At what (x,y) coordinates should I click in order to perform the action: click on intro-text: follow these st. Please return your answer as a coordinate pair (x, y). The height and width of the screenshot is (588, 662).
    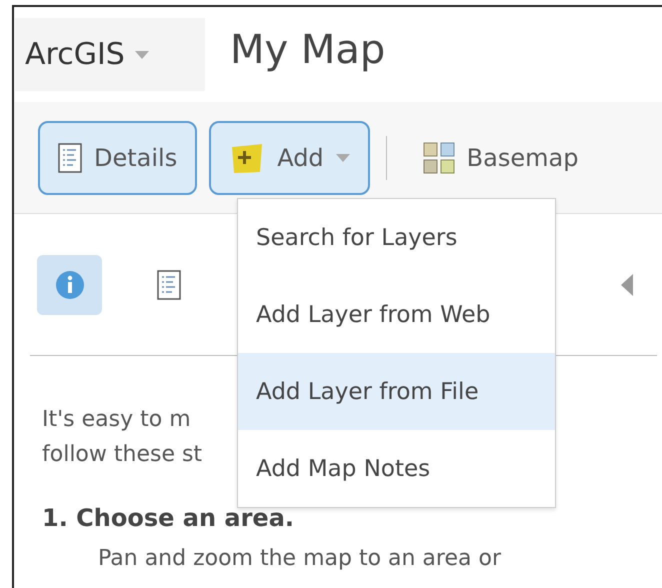
    Looking at the image, I should click on (122, 455).